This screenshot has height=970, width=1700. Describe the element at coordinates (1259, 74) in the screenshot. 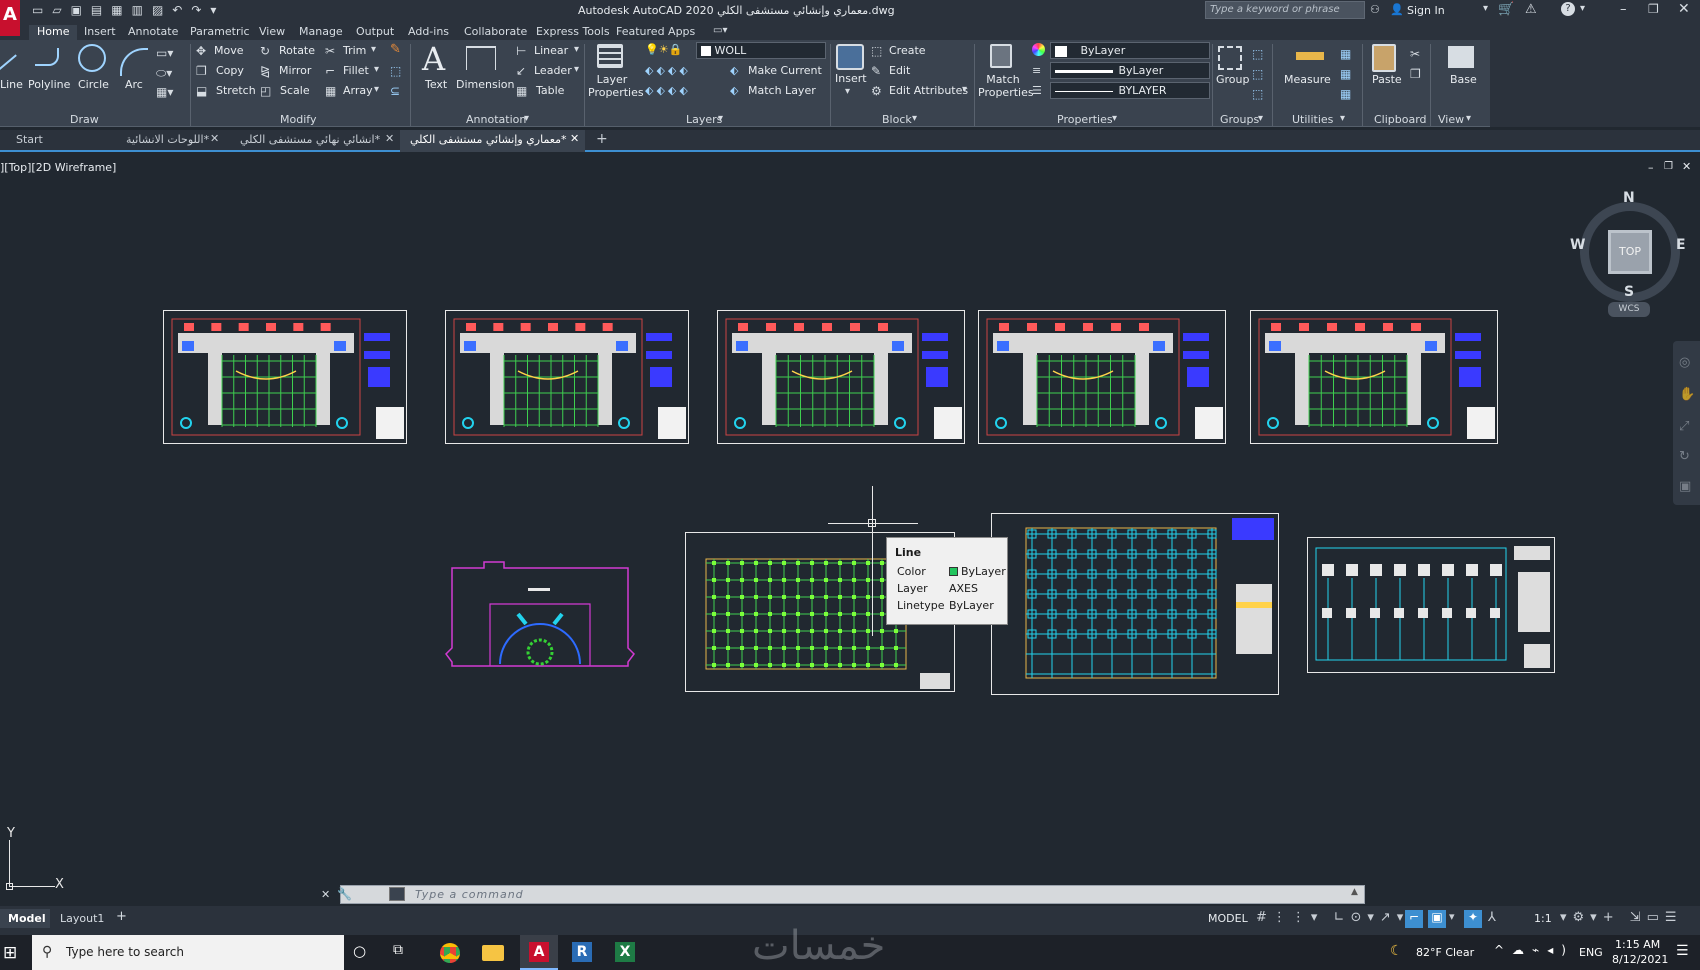

I see `group-tools-icons: ⬚ ⬚ ⬚` at that location.